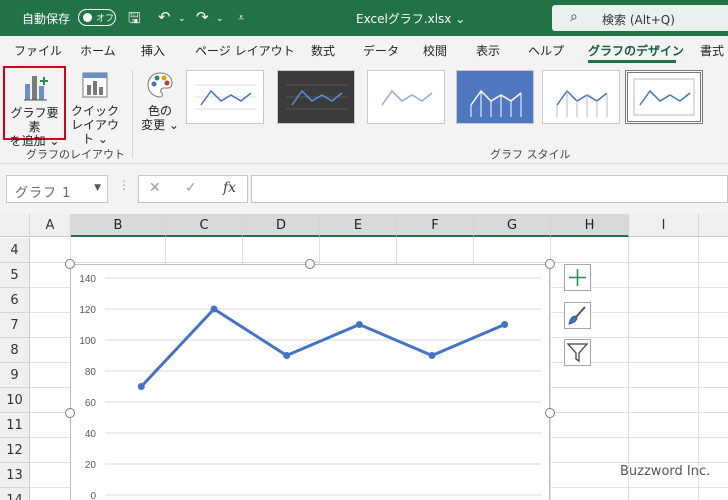 The image size is (728, 500). What do you see at coordinates (636, 50) in the screenshot?
I see `tab-chart-design: グラフのデザイン` at bounding box center [636, 50].